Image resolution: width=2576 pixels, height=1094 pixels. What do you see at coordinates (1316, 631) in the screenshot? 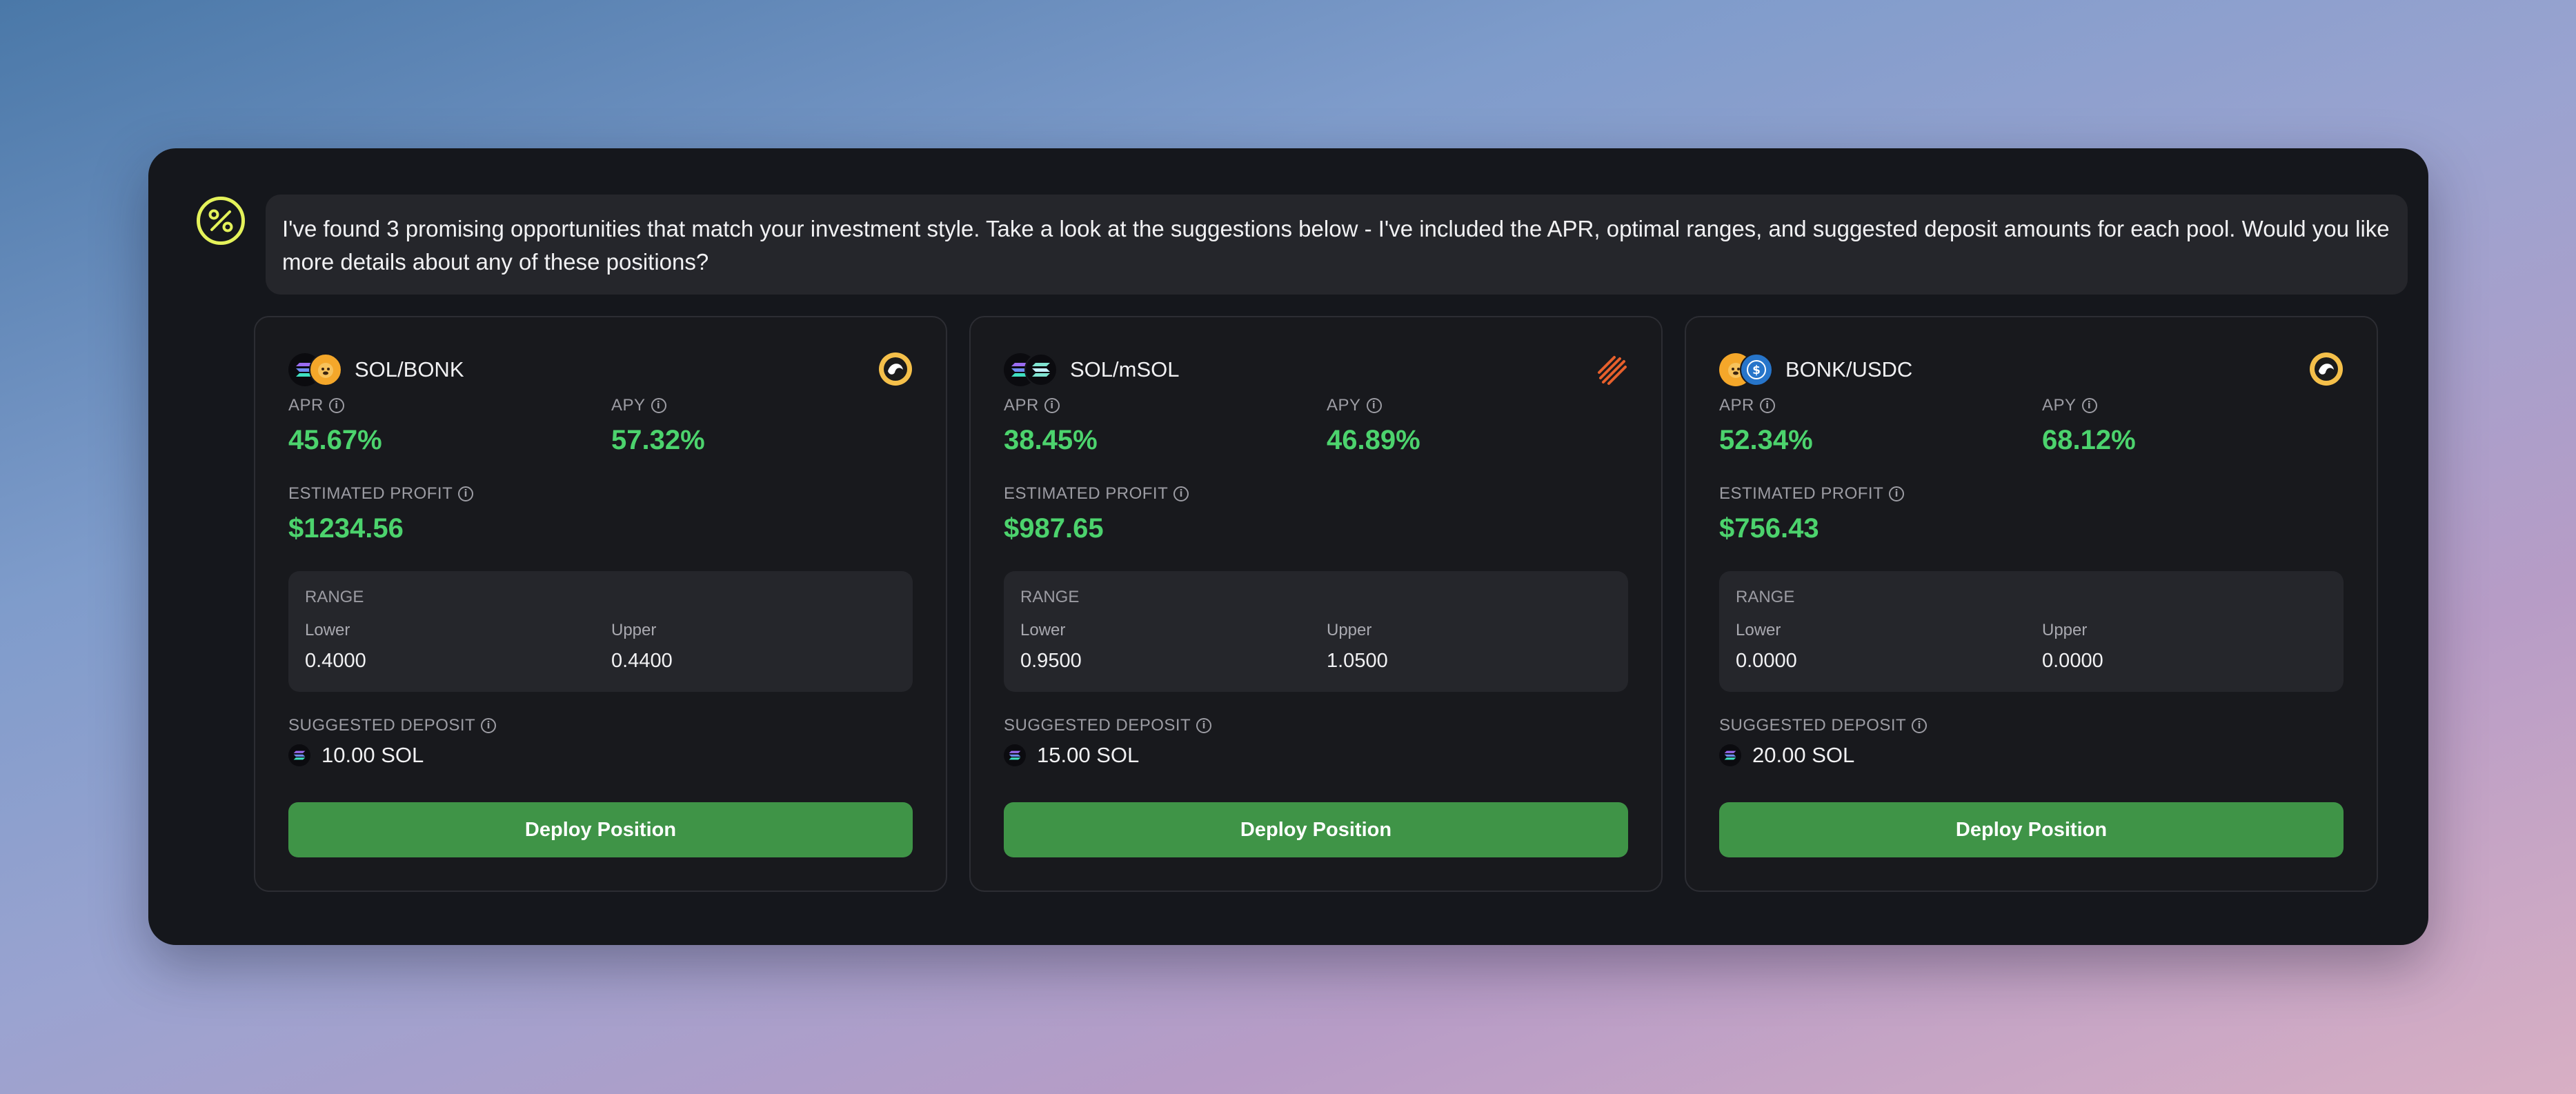
I see `range-box: RANGE Lower 0.9500 Upper 1.0500` at bounding box center [1316, 631].